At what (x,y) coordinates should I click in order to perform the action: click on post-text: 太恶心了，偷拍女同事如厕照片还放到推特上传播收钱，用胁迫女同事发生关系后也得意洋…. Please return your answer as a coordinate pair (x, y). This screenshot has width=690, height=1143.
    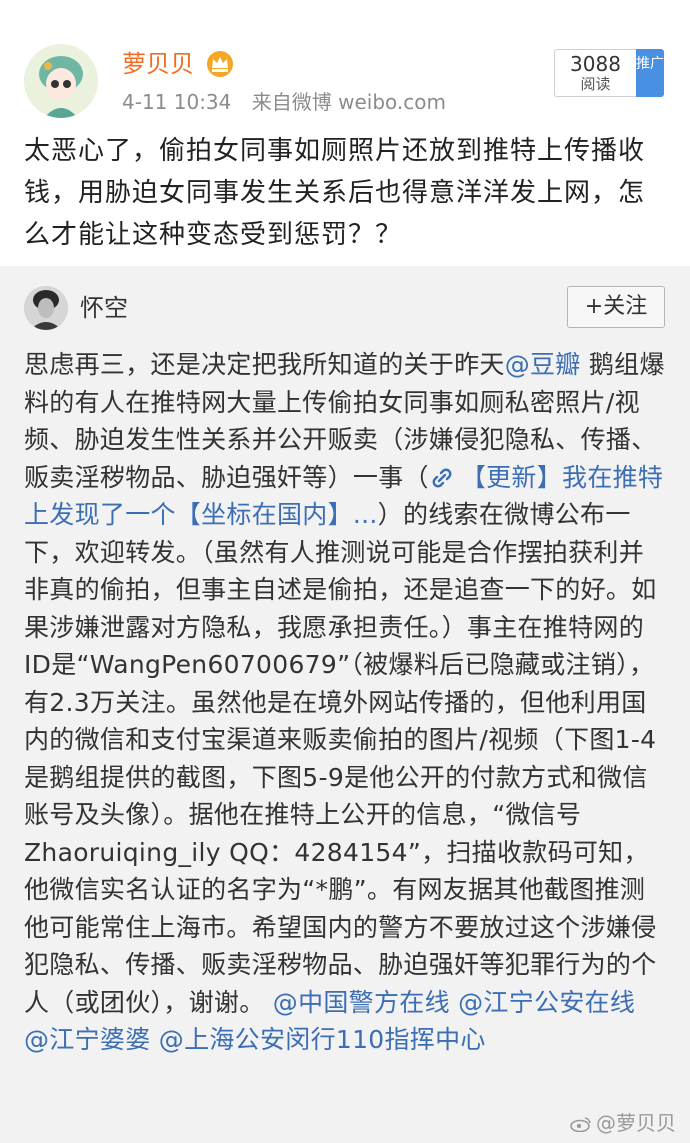
    Looking at the image, I should click on (335, 193).